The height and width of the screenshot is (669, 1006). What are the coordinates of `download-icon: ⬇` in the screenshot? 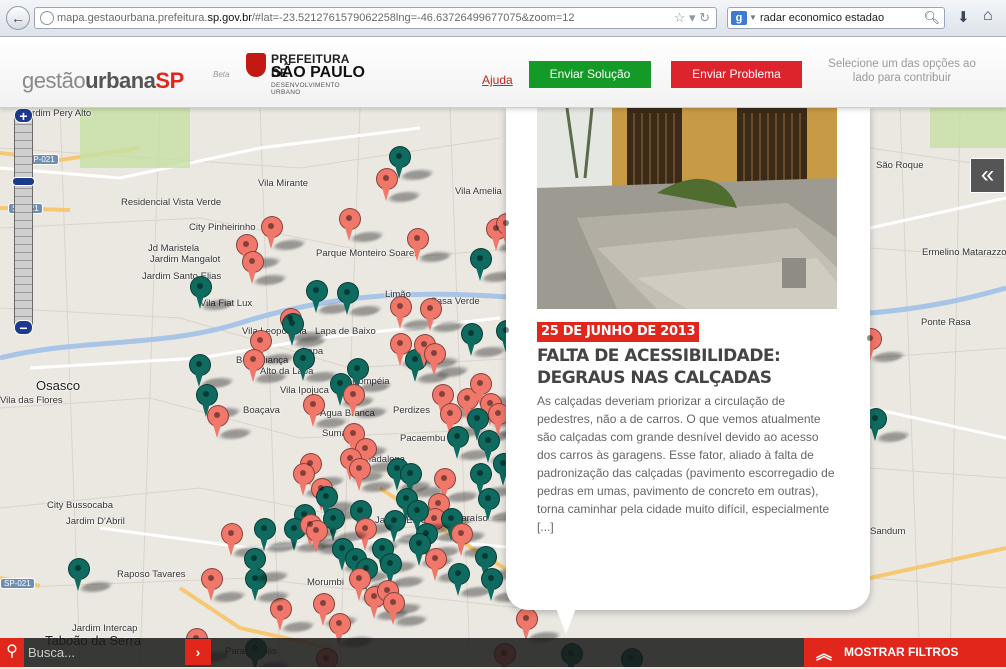 It's located at (963, 17).